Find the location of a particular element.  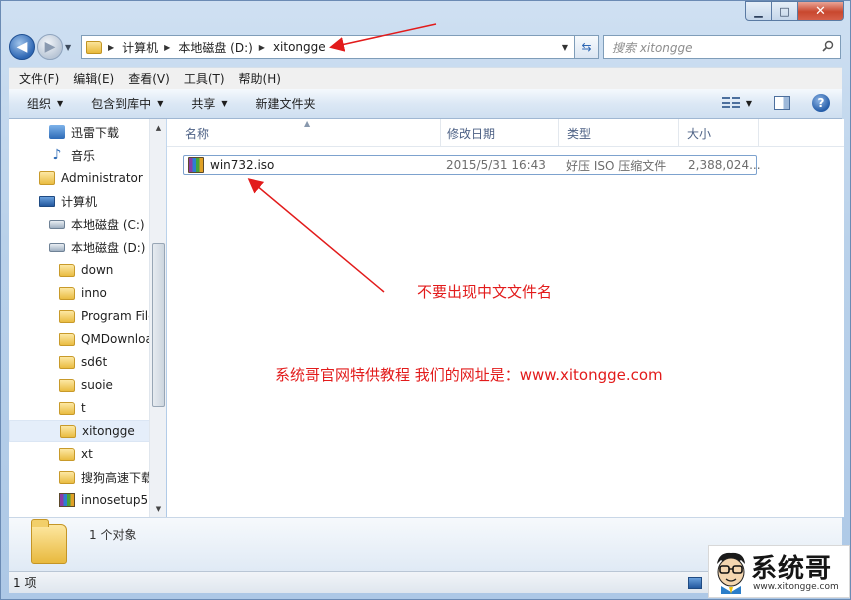

breadcrumb-disk-d: 本地磁盘 (D:) is located at coordinates (215, 47).